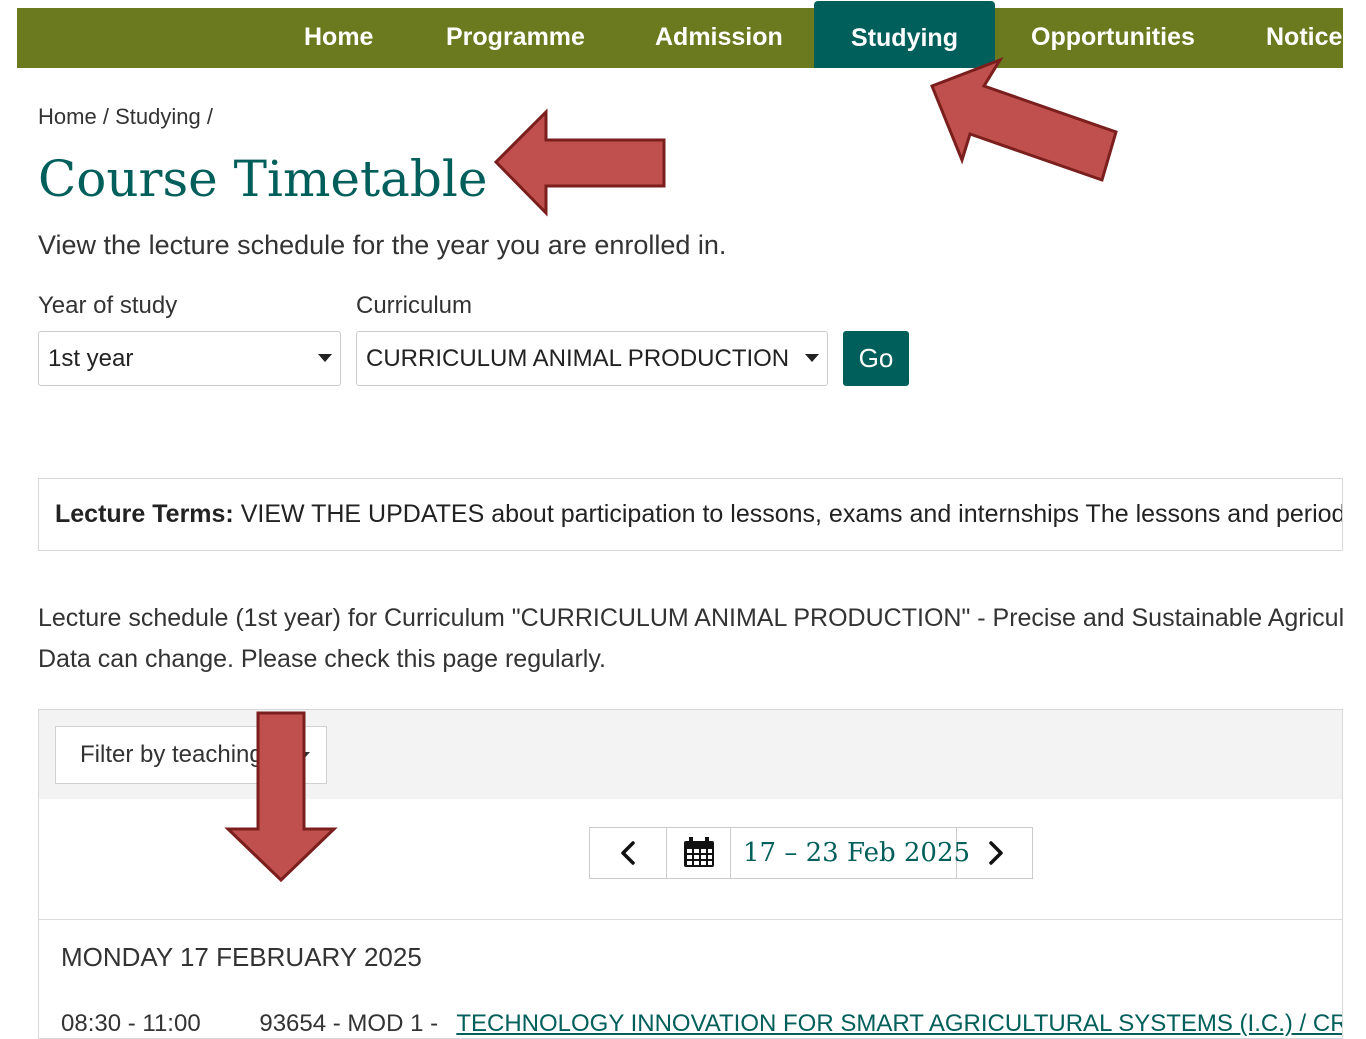 This screenshot has width=1366, height=1039. What do you see at coordinates (1024, 119) in the screenshot?
I see `arrow-up-left-annotation` at bounding box center [1024, 119].